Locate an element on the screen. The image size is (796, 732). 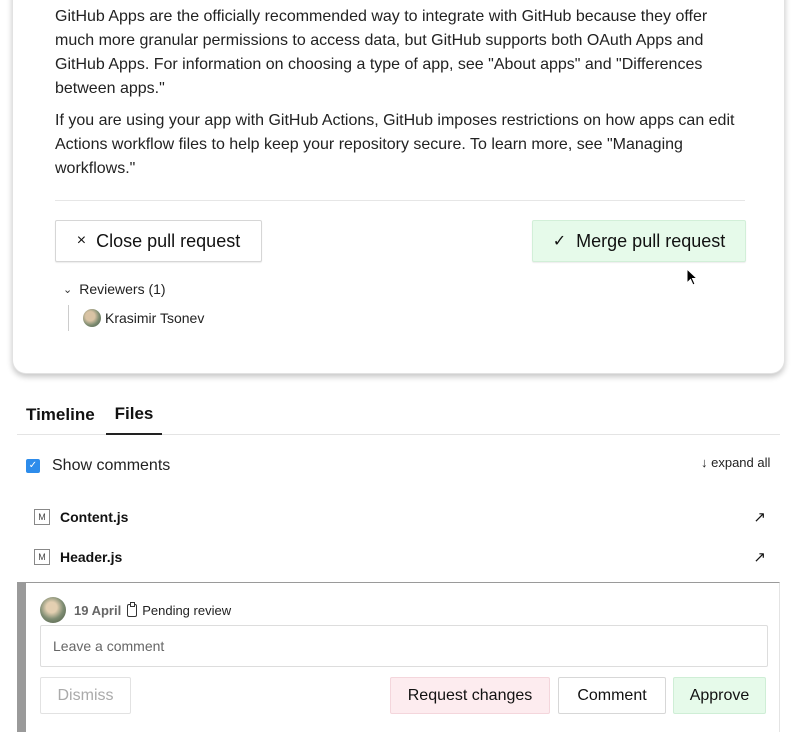
clipboard-icon is located at coordinates (132, 609).